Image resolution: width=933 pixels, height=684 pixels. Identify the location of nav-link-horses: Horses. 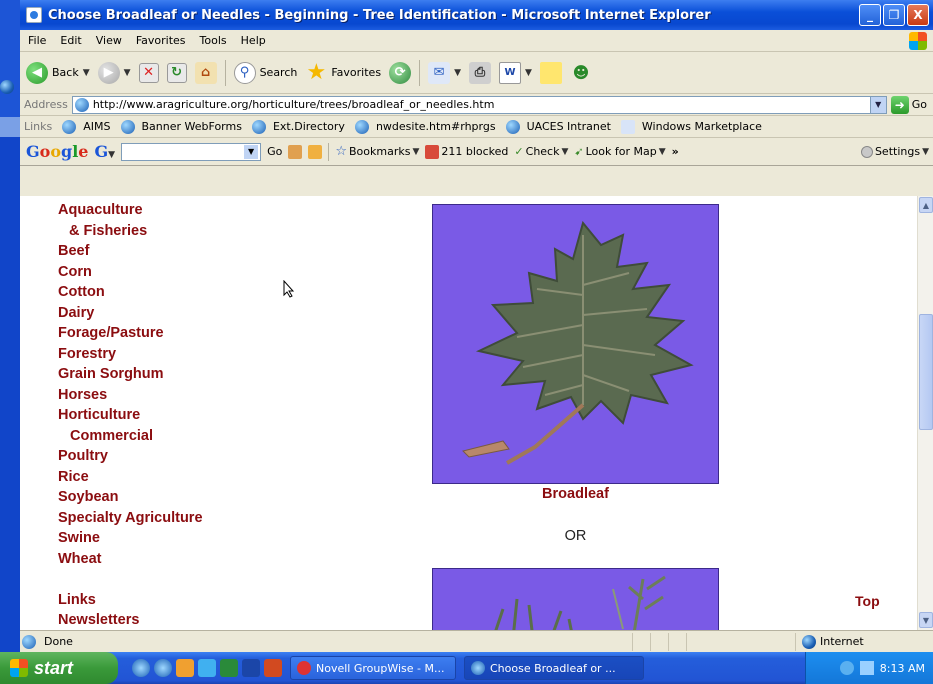
(130, 395).